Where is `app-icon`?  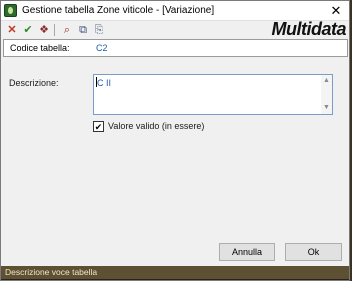
app-icon is located at coordinates (10, 10).